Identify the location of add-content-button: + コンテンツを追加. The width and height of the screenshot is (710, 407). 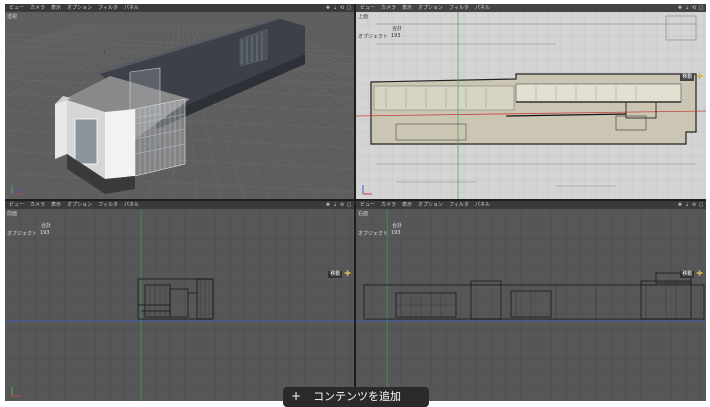
(356, 397).